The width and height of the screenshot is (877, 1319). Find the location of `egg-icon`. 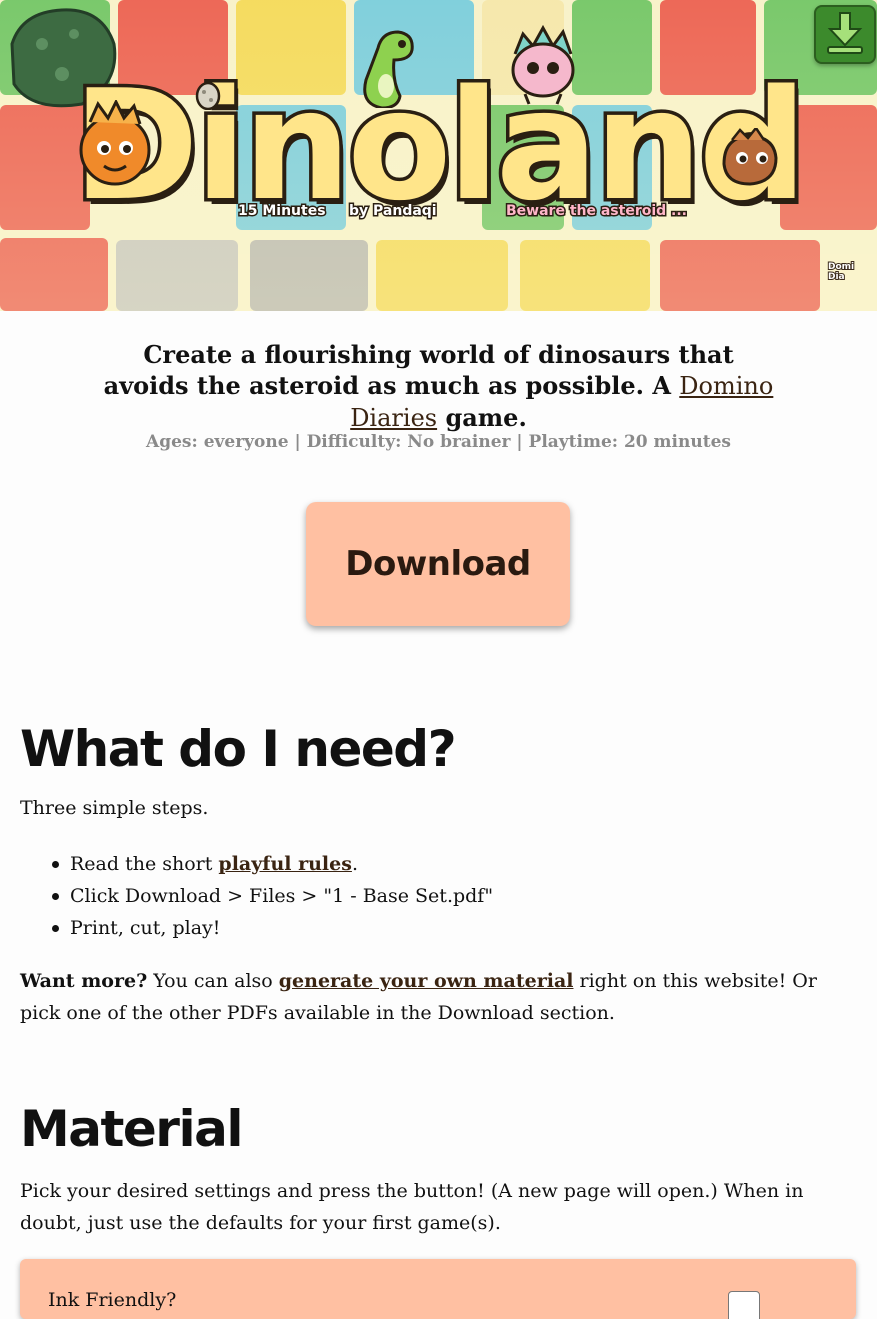

egg-icon is located at coordinates (208, 95).